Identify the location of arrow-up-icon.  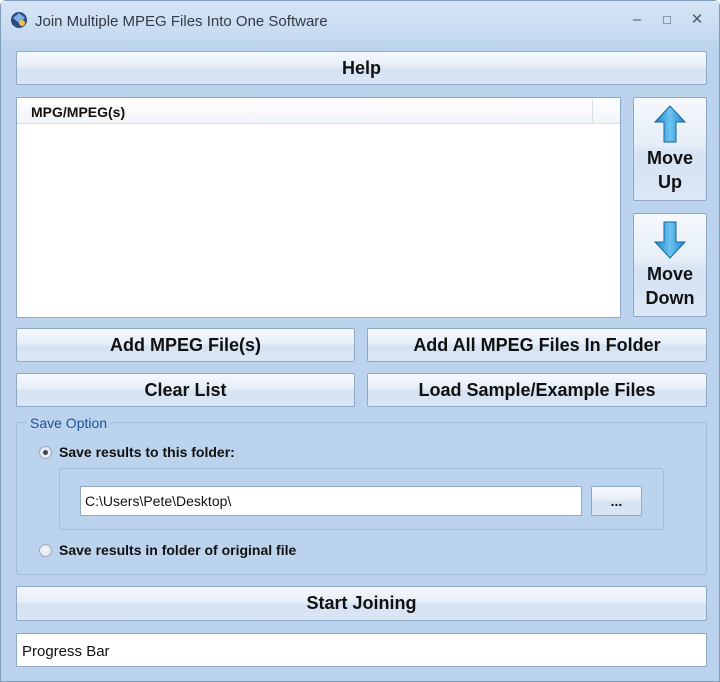
(670, 124).